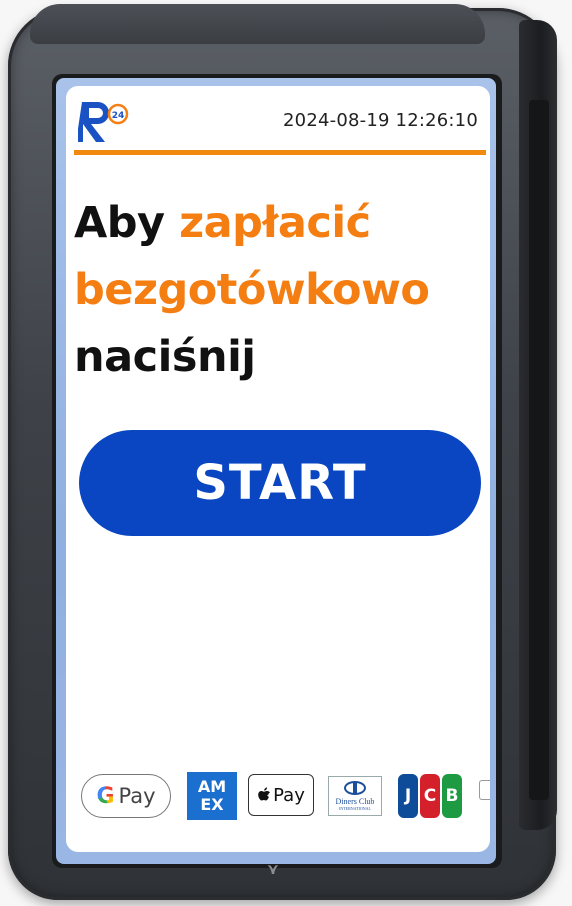 This screenshot has width=572, height=906. What do you see at coordinates (289, 795) in the screenshot?
I see `apple-pay-label: Pay` at bounding box center [289, 795].